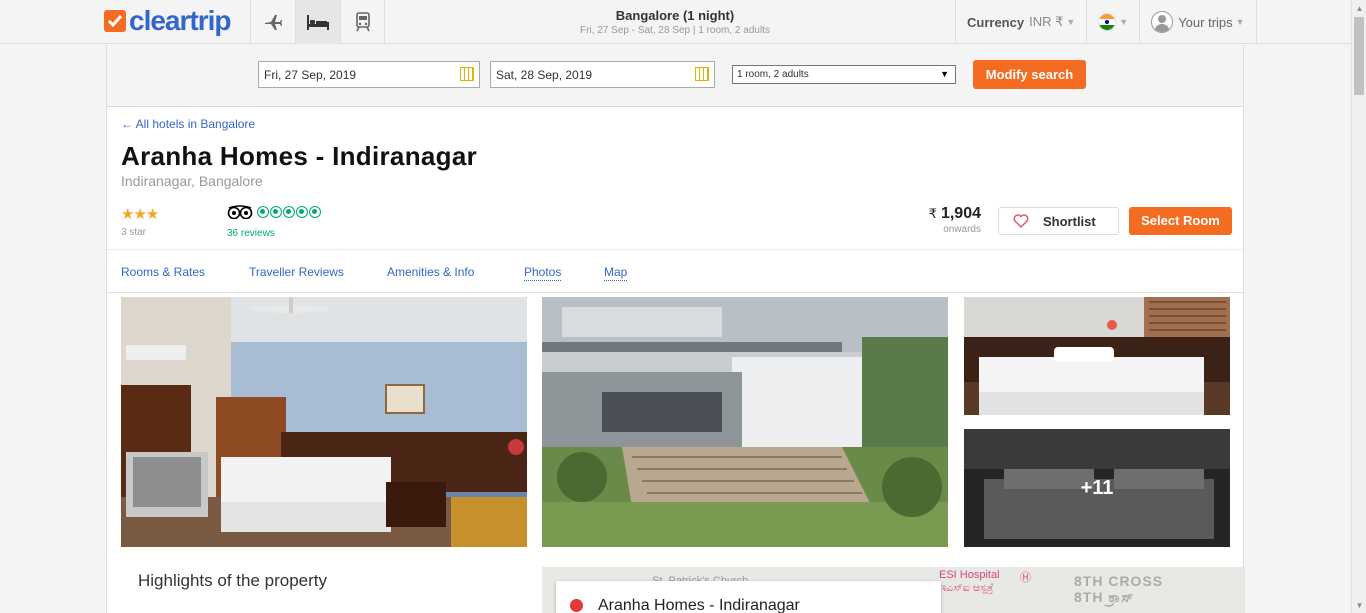  Describe the element at coordinates (675, 15) in the screenshot. I see `trip-title: Bangalore (1 night)` at that location.